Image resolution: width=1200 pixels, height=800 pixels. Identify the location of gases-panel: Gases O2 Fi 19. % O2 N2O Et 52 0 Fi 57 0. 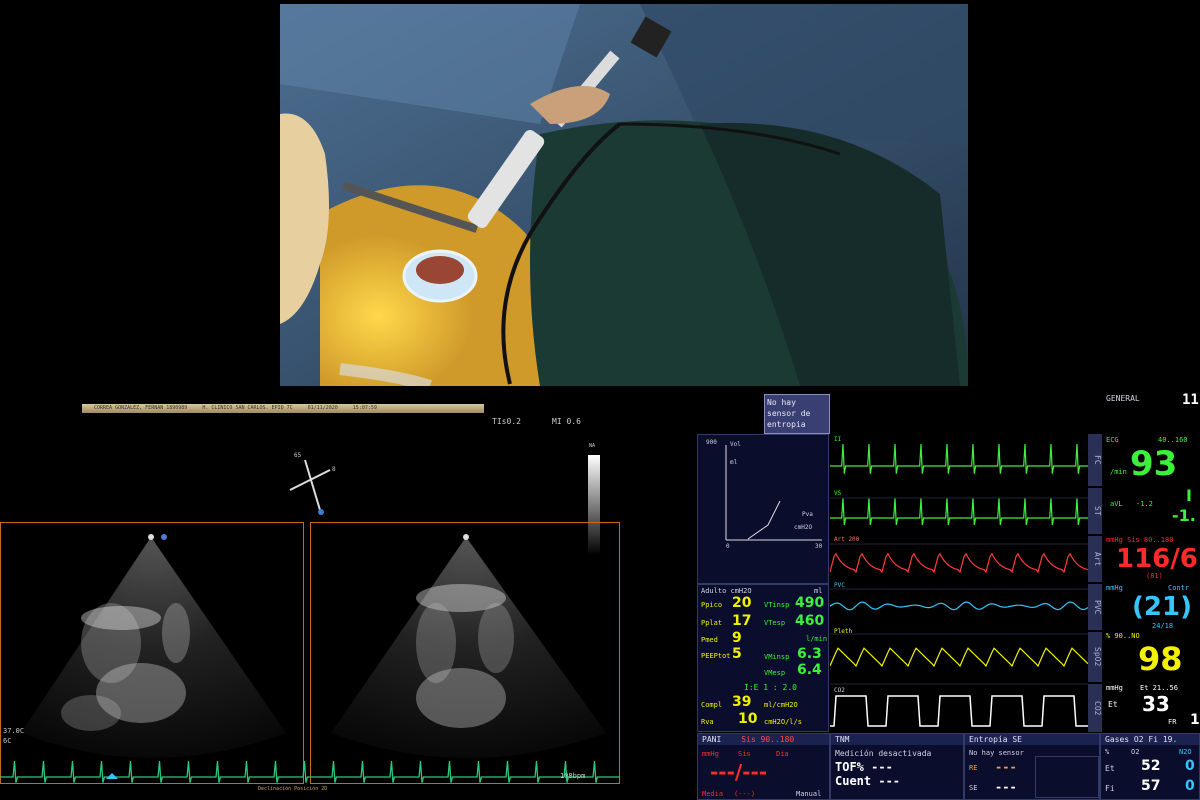
(1150, 766).